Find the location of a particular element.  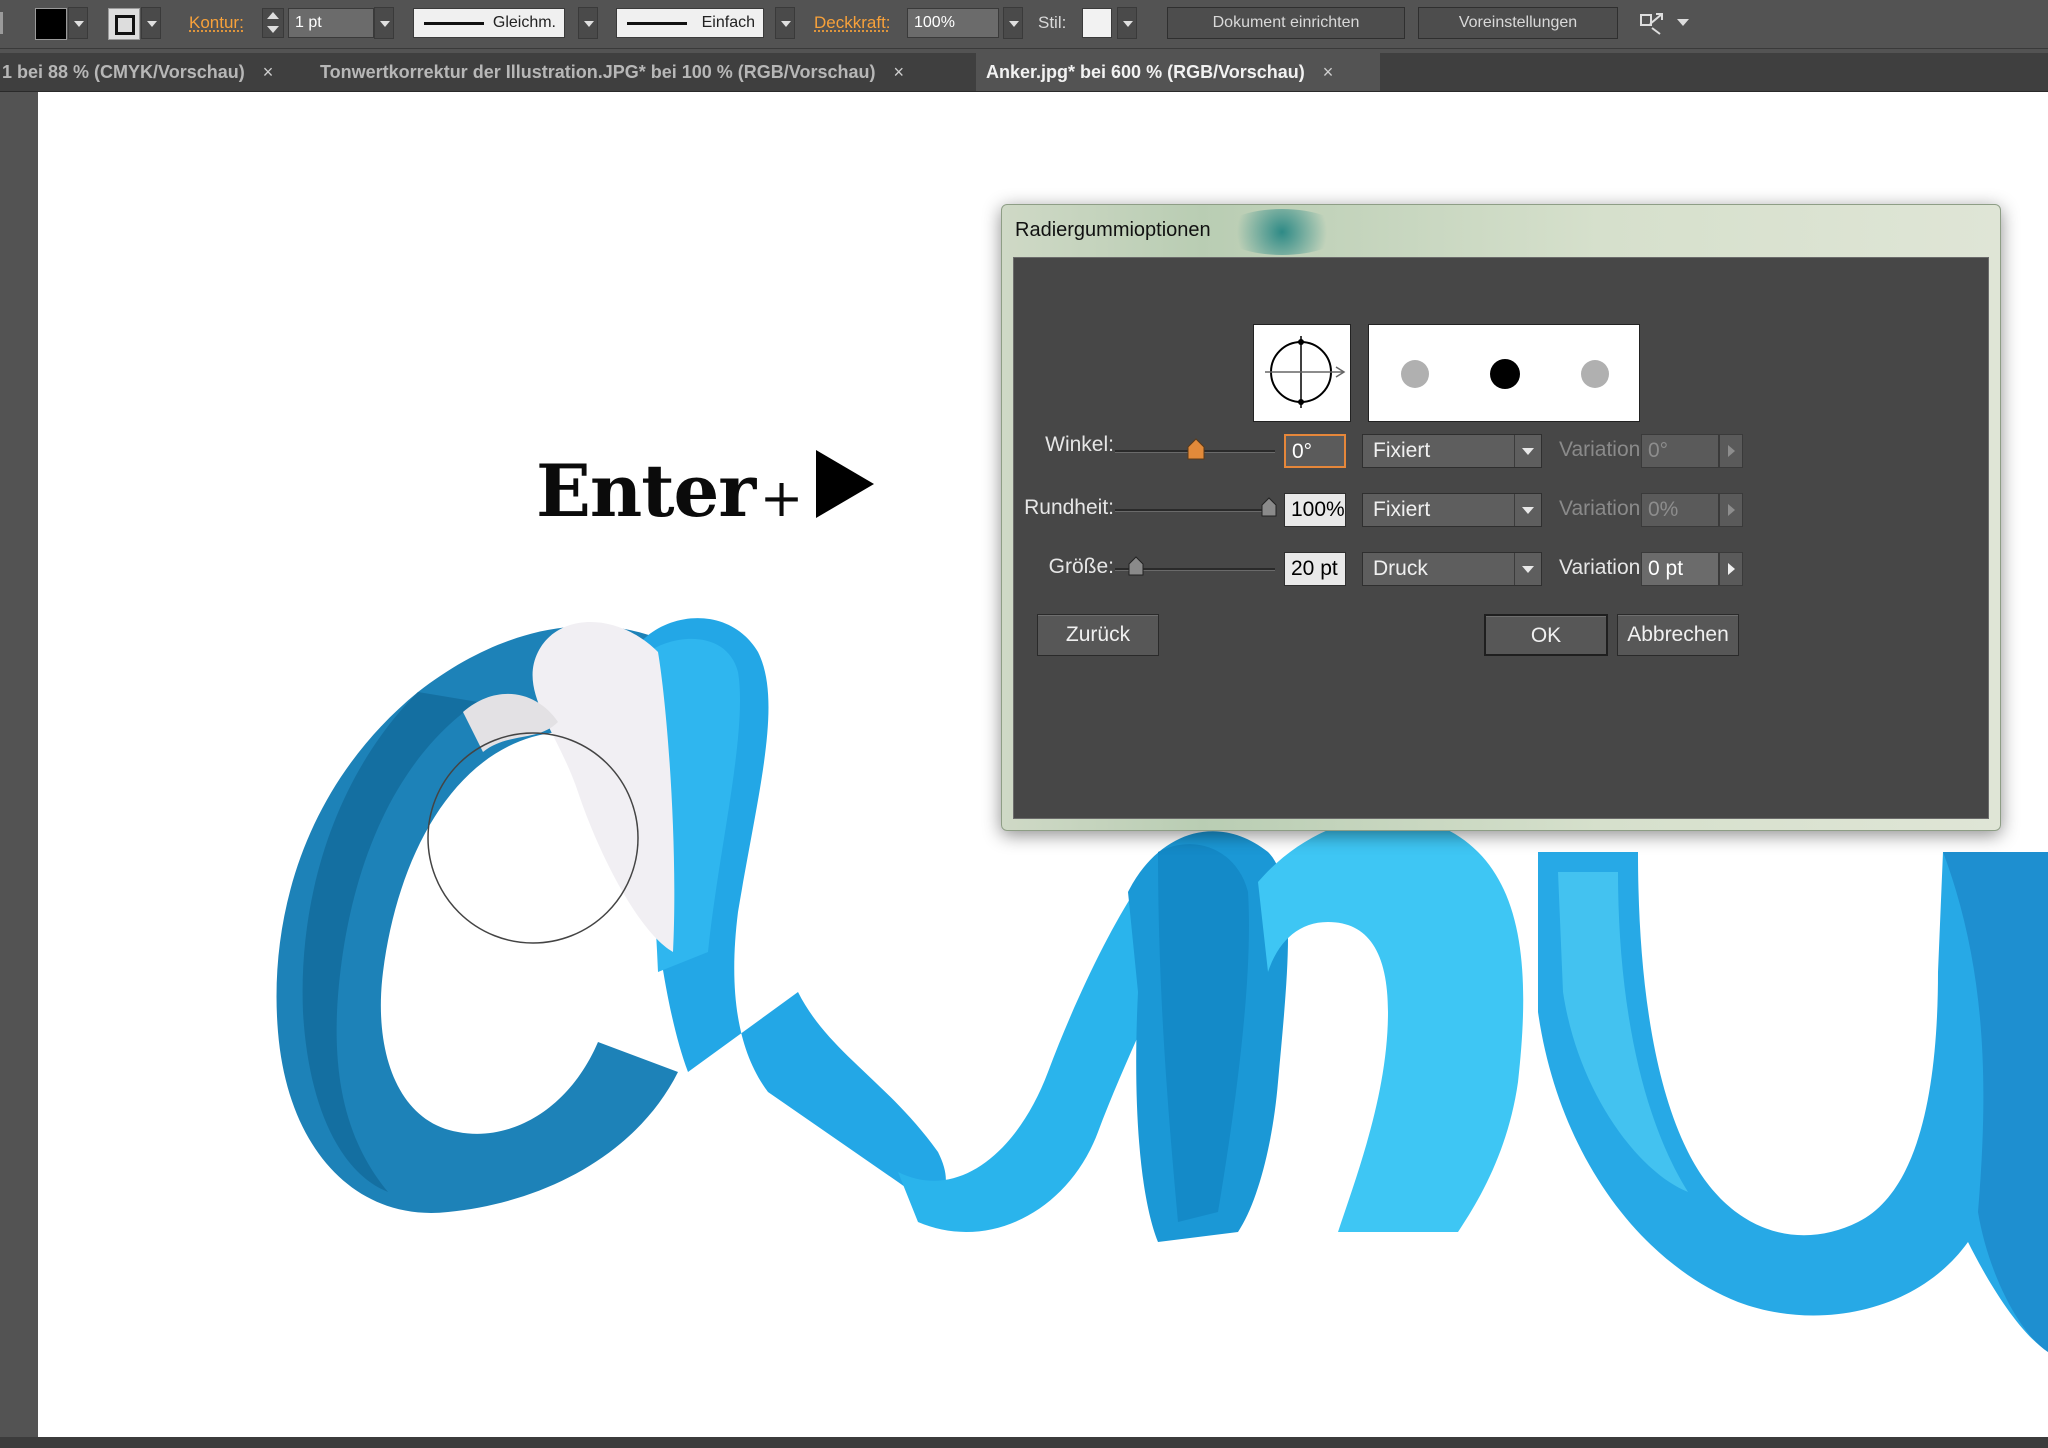

angle-mode-select: Fixiert is located at coordinates (1452, 451).